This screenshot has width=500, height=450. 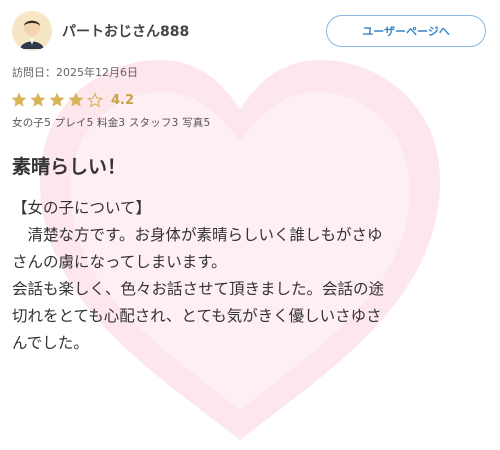 What do you see at coordinates (197, 235) in the screenshot?
I see `review-line: 清楚な方です。お身体が素晴らしいく誰しもがさゆ` at bounding box center [197, 235].